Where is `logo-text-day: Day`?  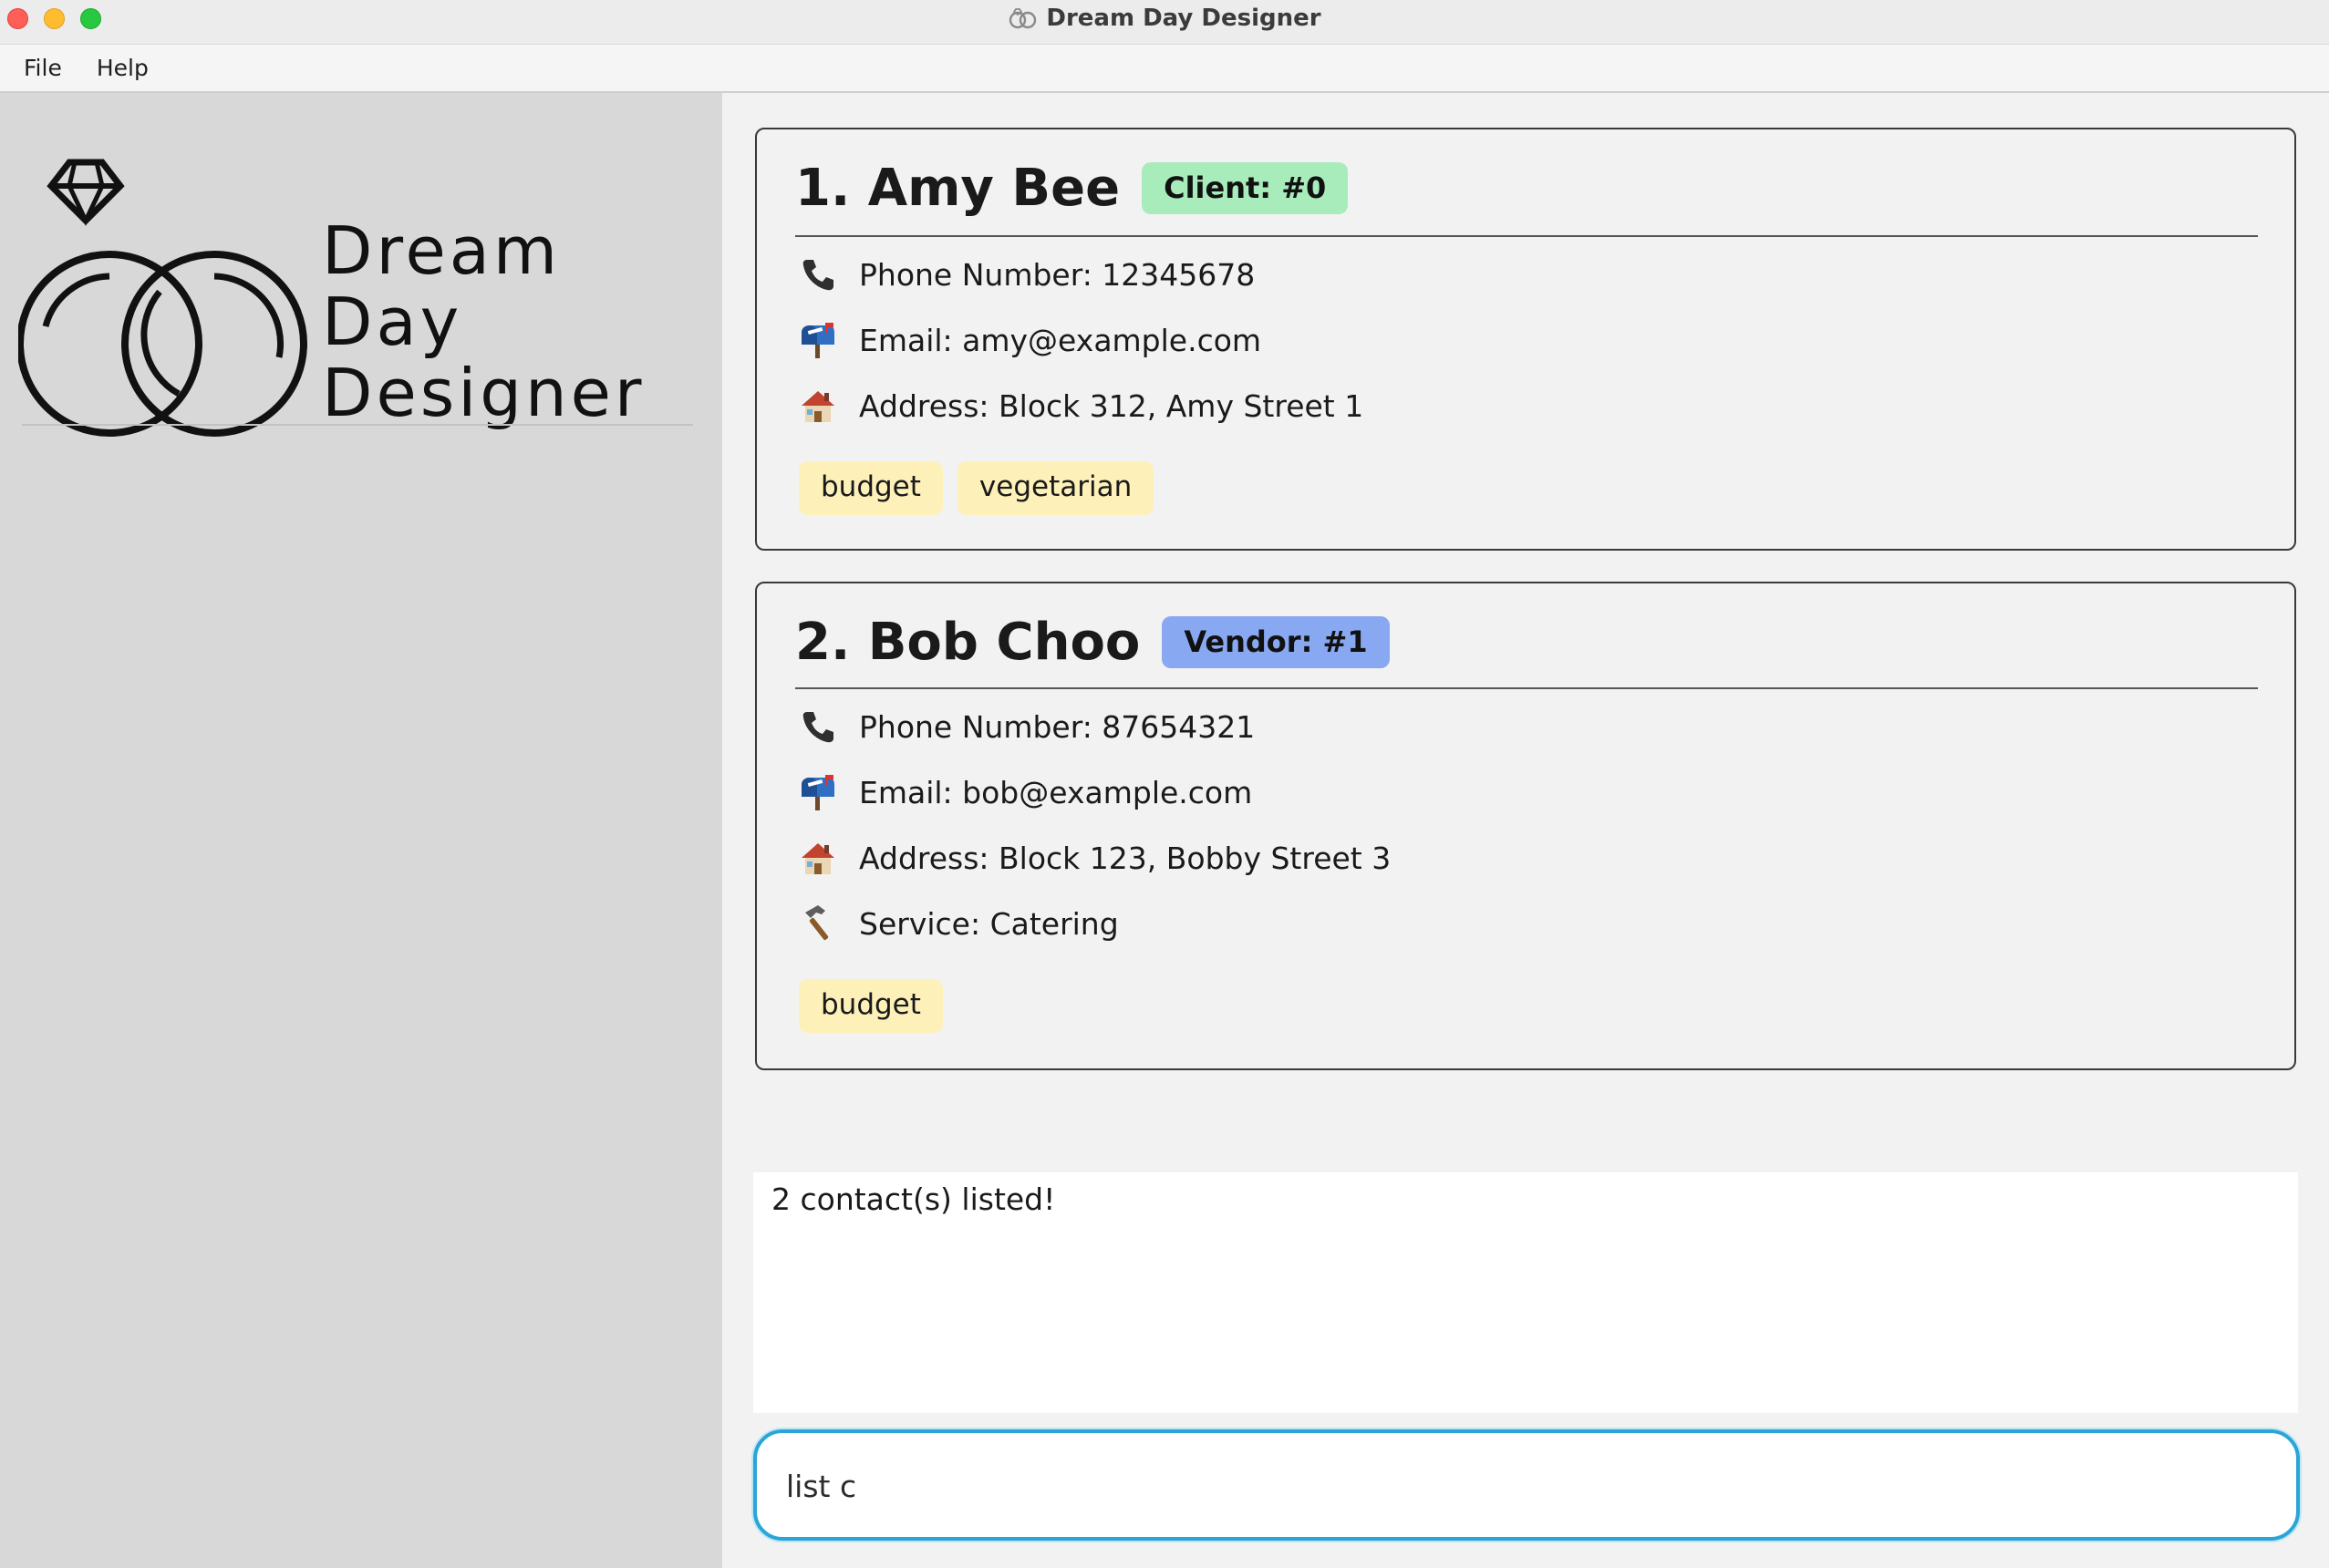
logo-text-day: Day is located at coordinates (392, 322).